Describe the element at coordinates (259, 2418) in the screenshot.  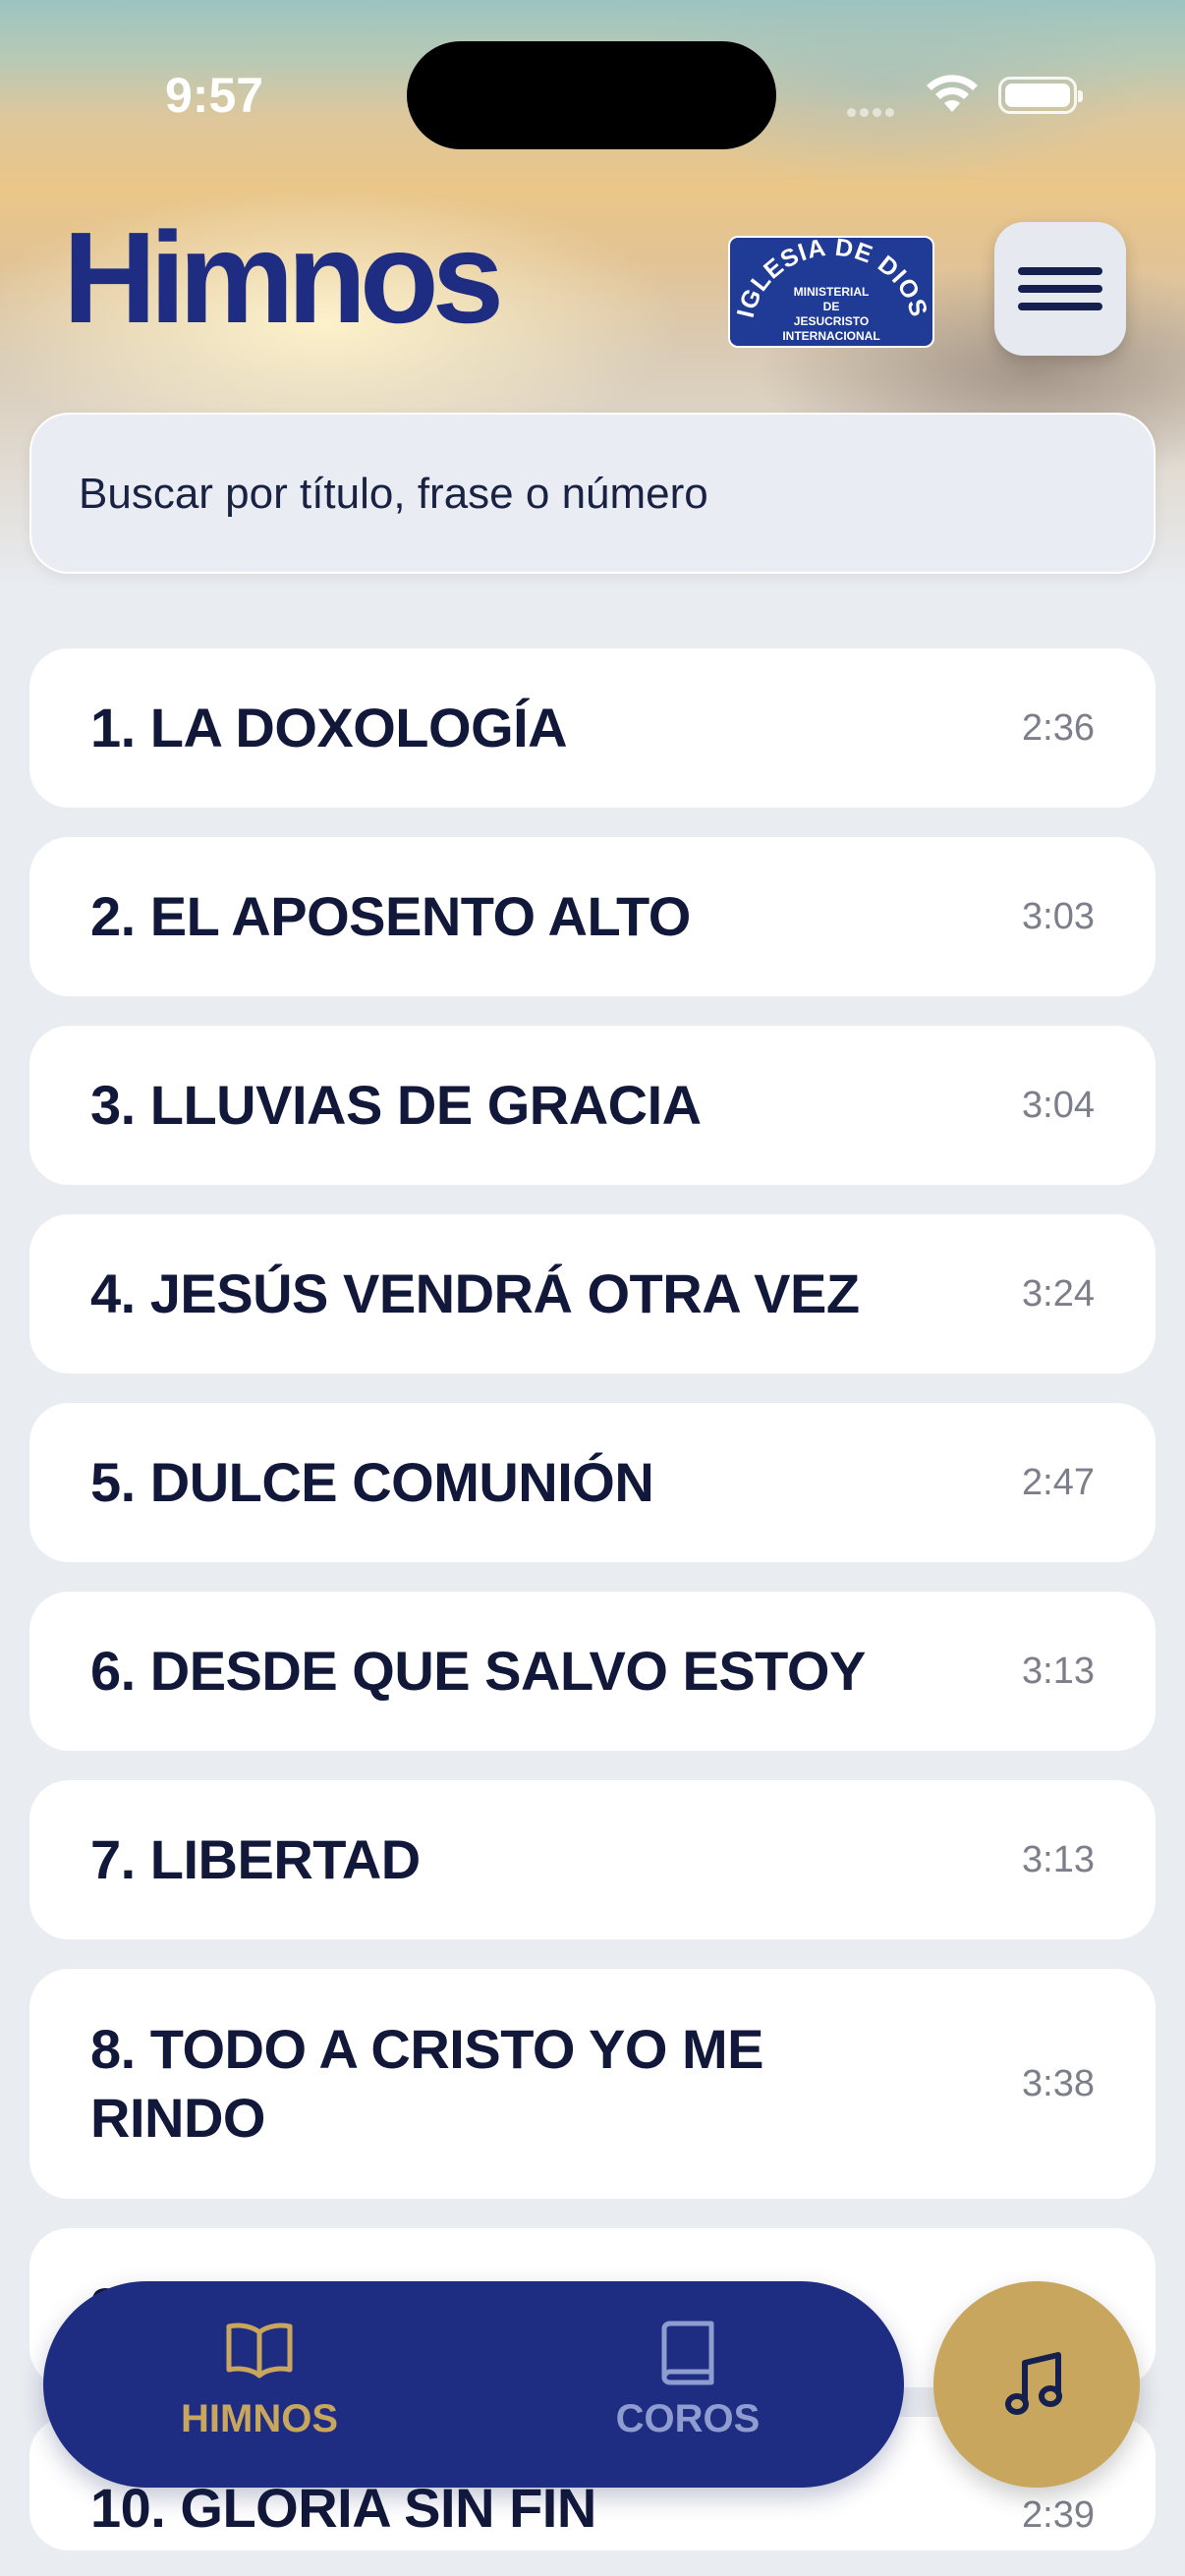
I see `tab-himnos-label: HIMNOS` at that location.